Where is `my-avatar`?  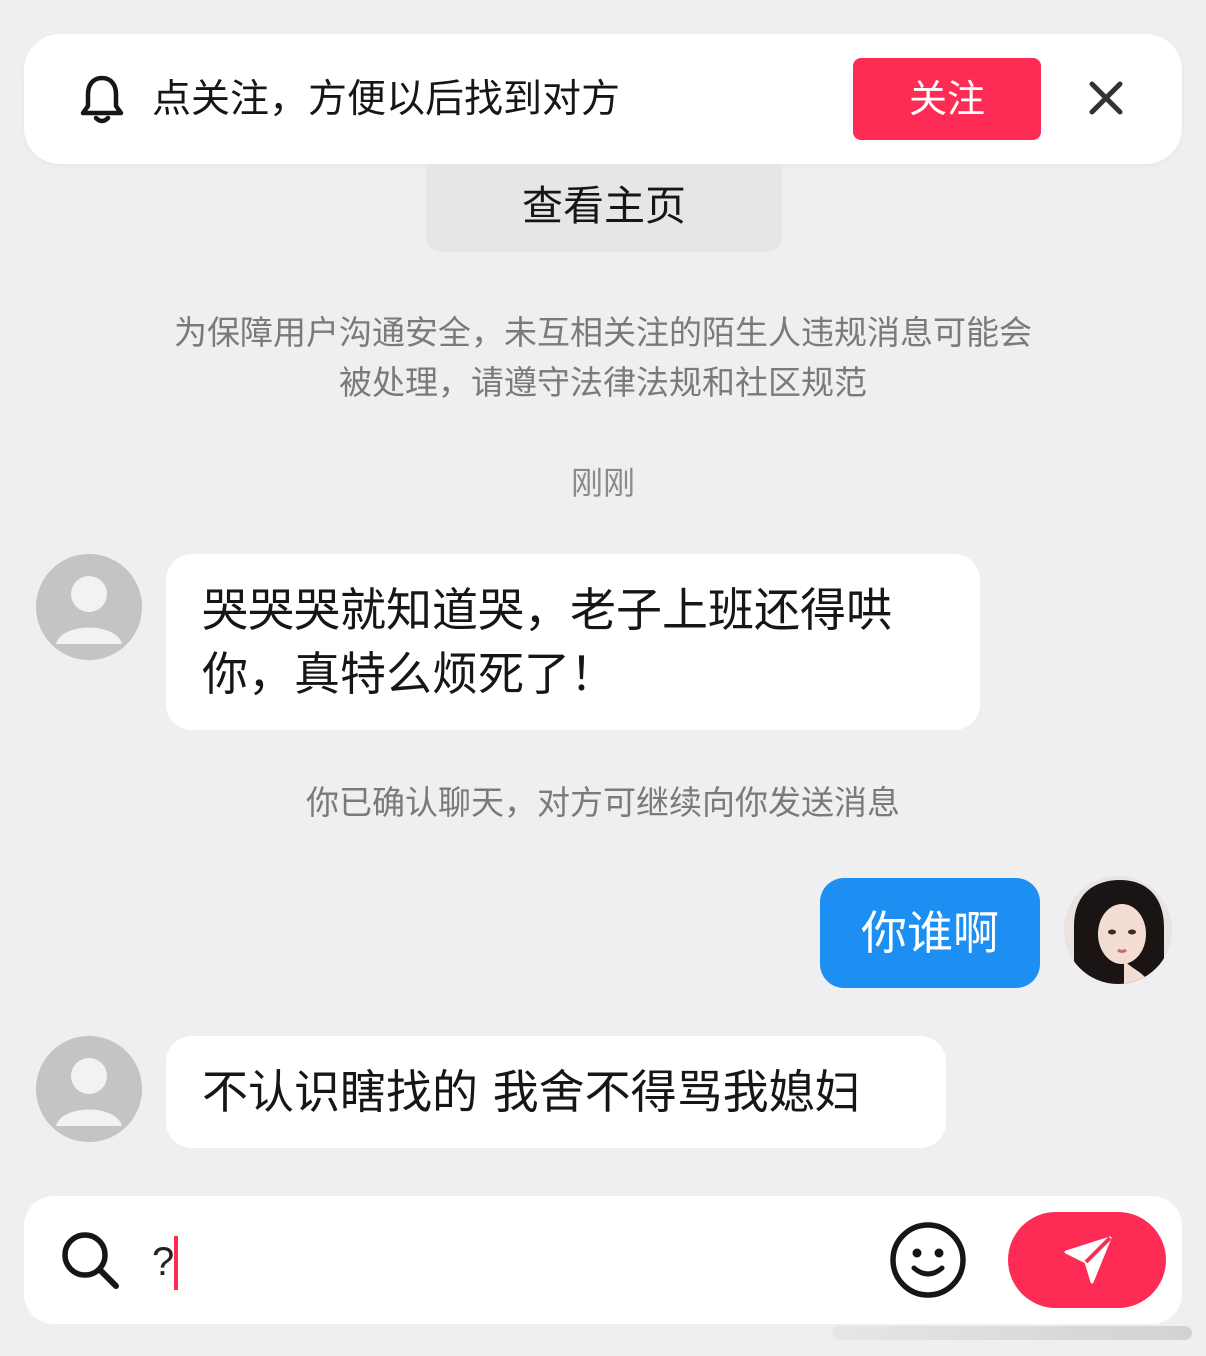 my-avatar is located at coordinates (1118, 930).